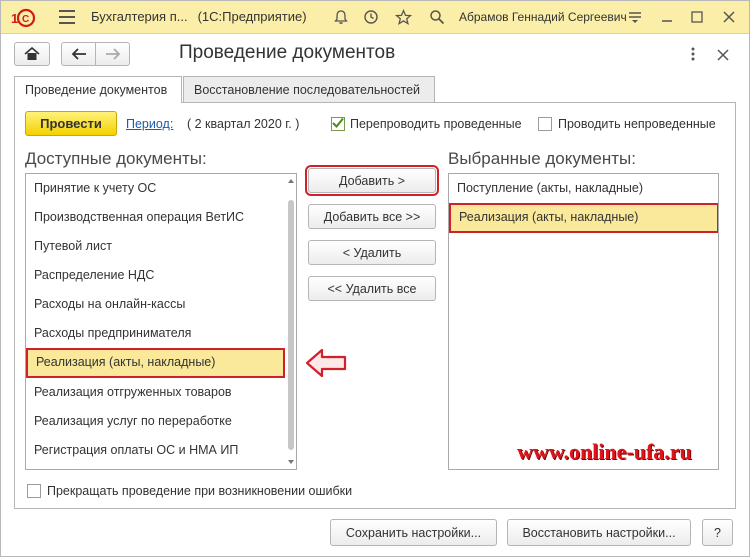 Image resolution: width=750 pixels, height=557 pixels. I want to click on help-button: ?, so click(717, 532).